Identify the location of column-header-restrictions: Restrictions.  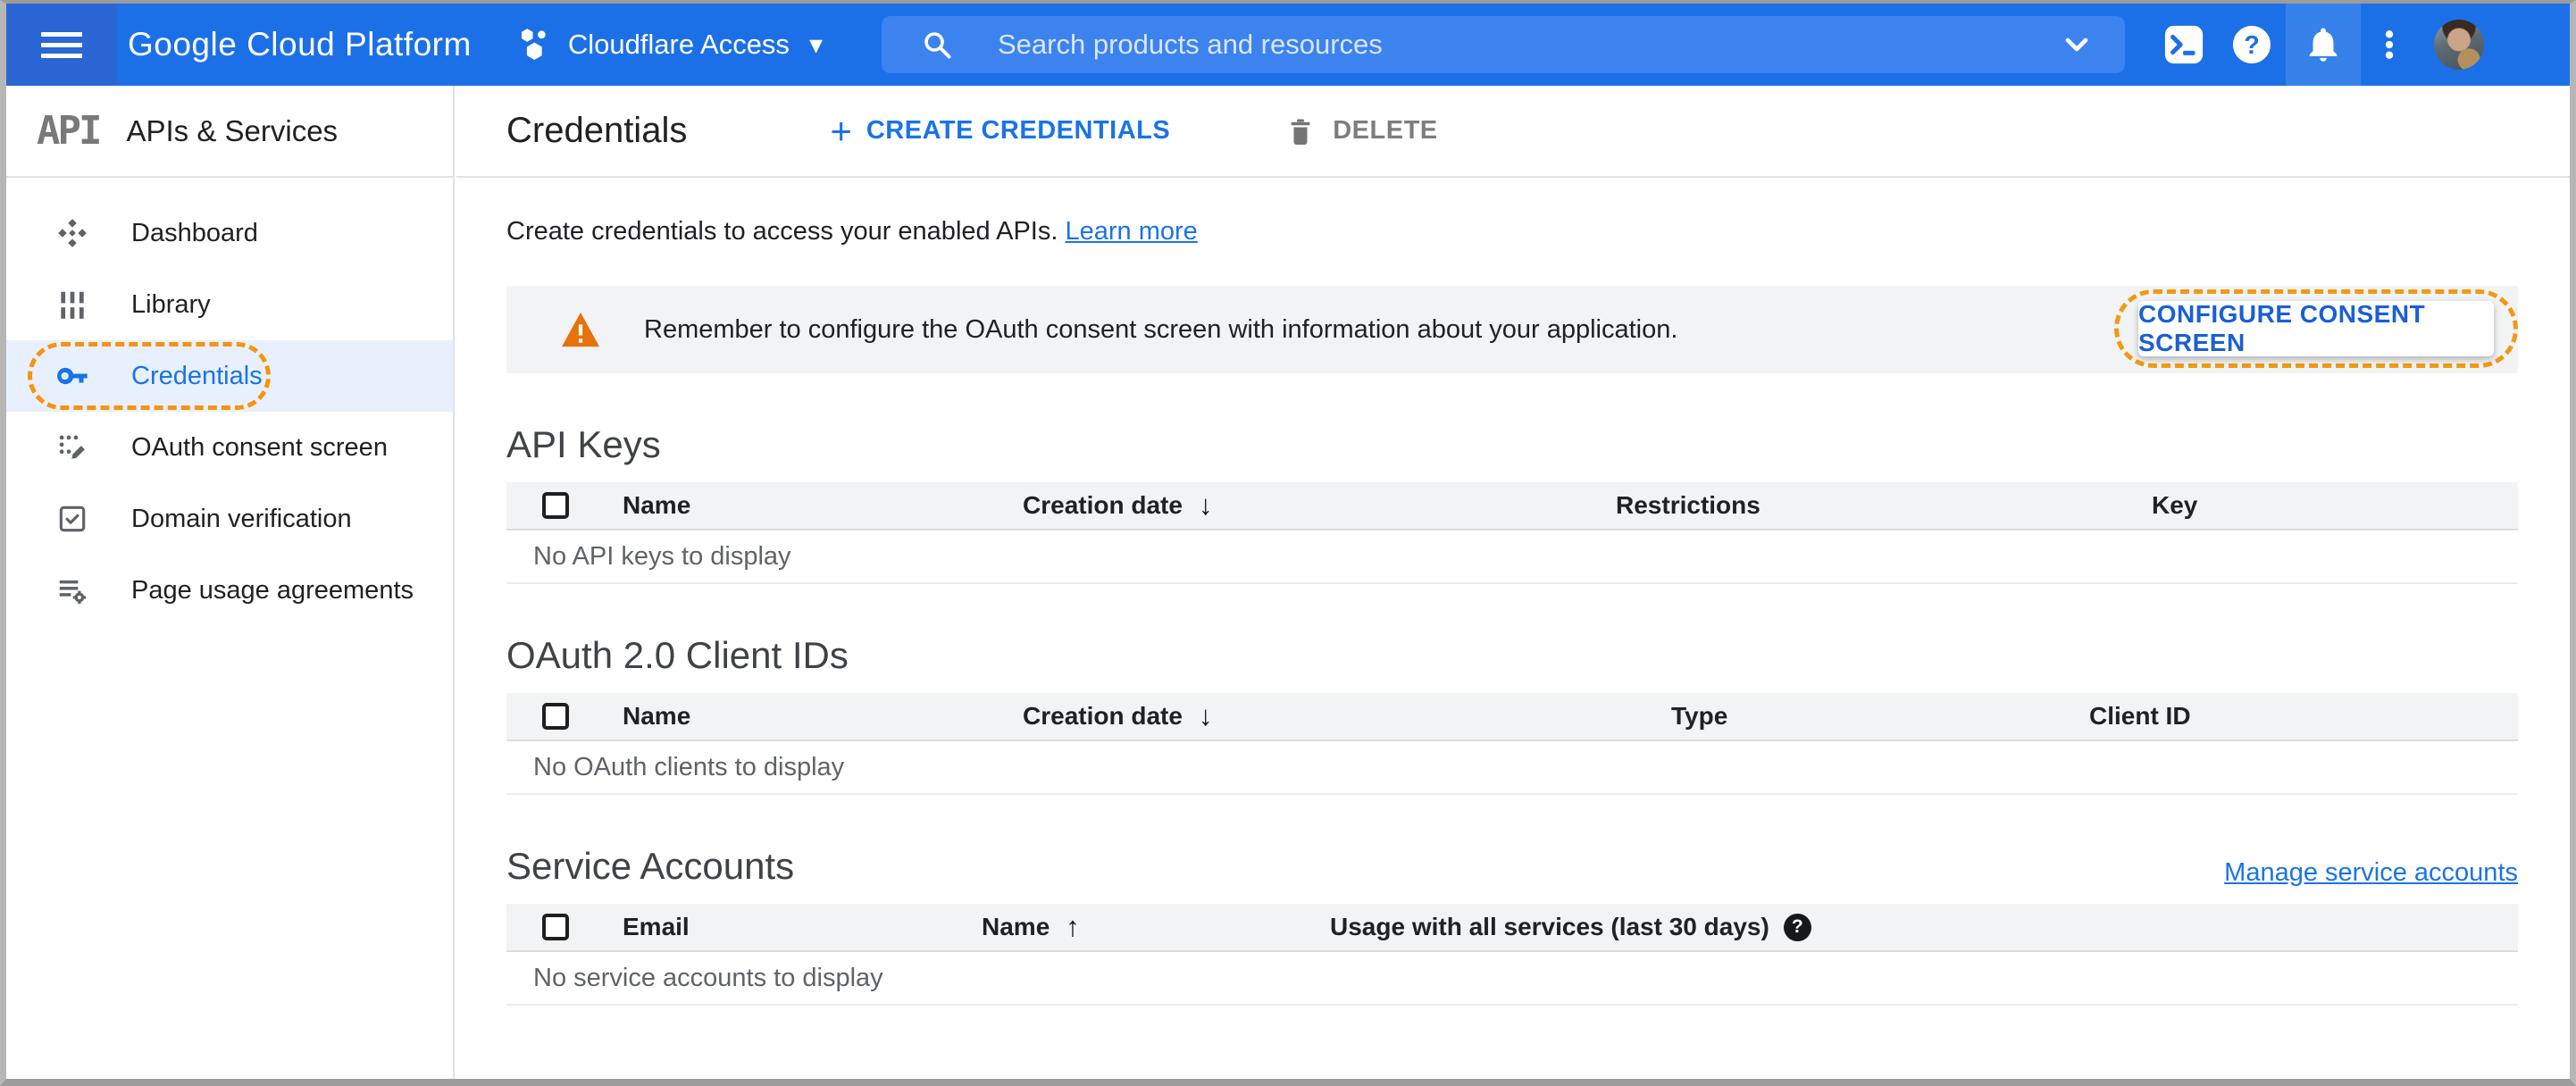
(1884, 506).